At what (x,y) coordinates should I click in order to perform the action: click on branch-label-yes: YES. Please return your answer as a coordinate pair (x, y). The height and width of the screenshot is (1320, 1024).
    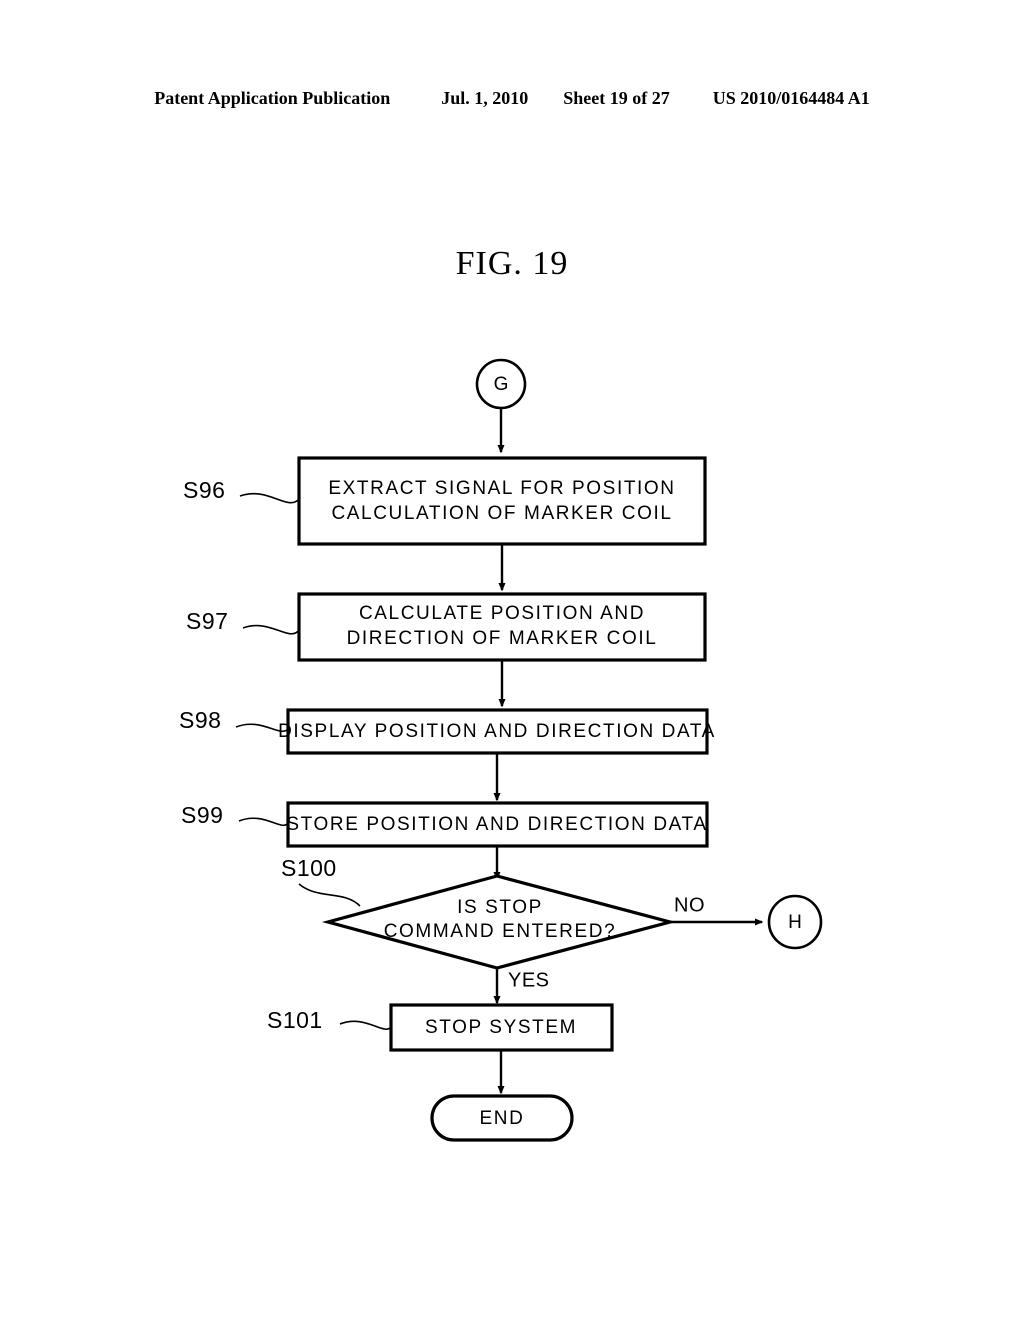
    Looking at the image, I should click on (529, 980).